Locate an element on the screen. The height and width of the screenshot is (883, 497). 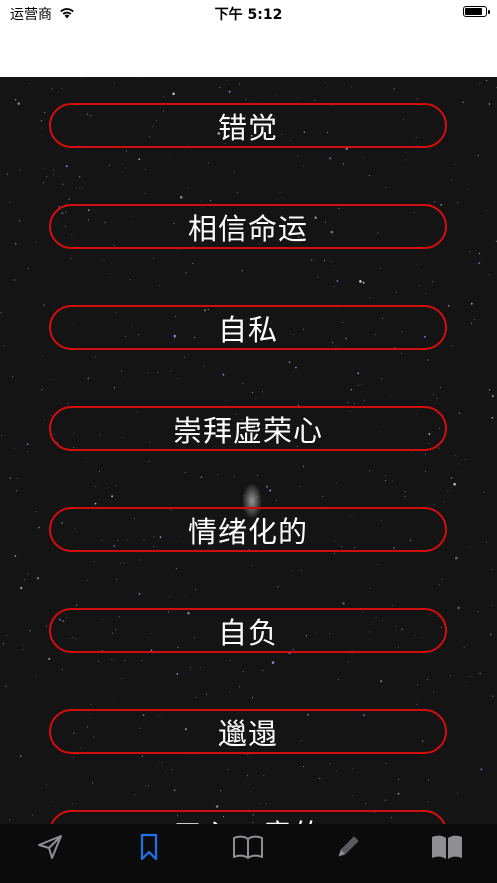
battery-indicator is located at coordinates (476, 11).